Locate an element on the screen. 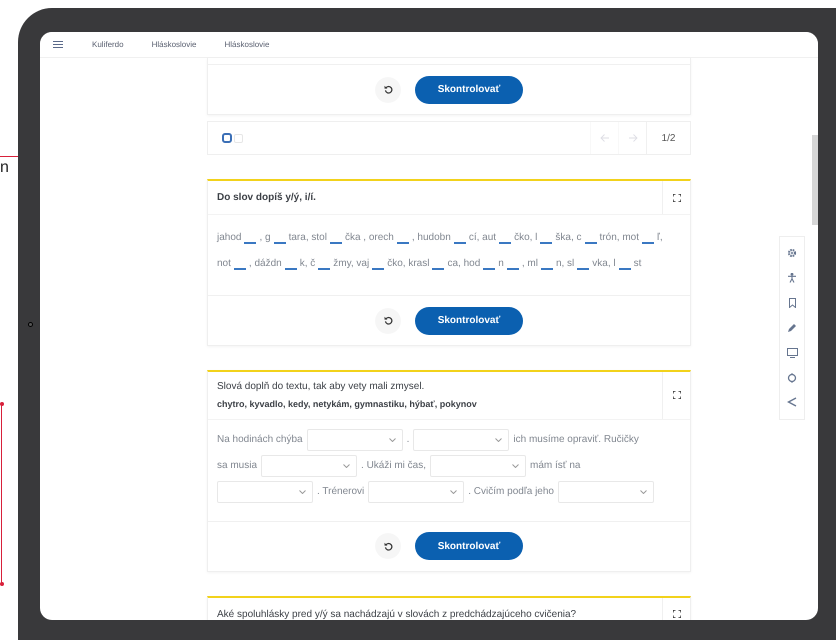 This screenshot has height=640, width=836. pencil-icon is located at coordinates (792, 327).